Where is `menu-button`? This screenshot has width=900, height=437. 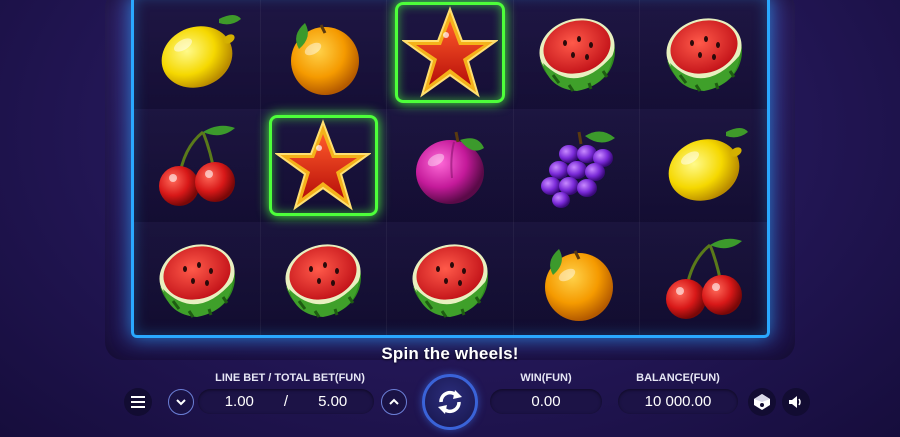 menu-button is located at coordinates (138, 402).